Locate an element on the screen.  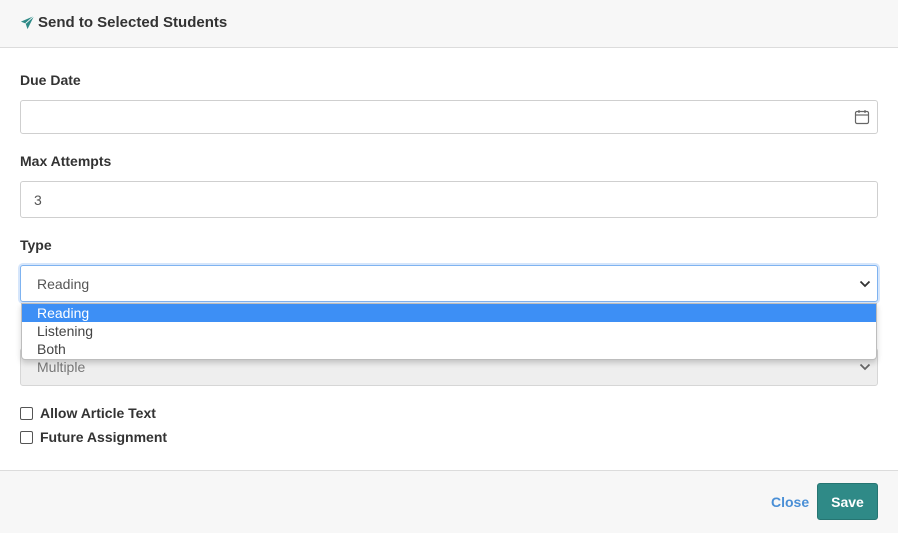
future-assignment-row: Future Assignment is located at coordinates (93, 437).